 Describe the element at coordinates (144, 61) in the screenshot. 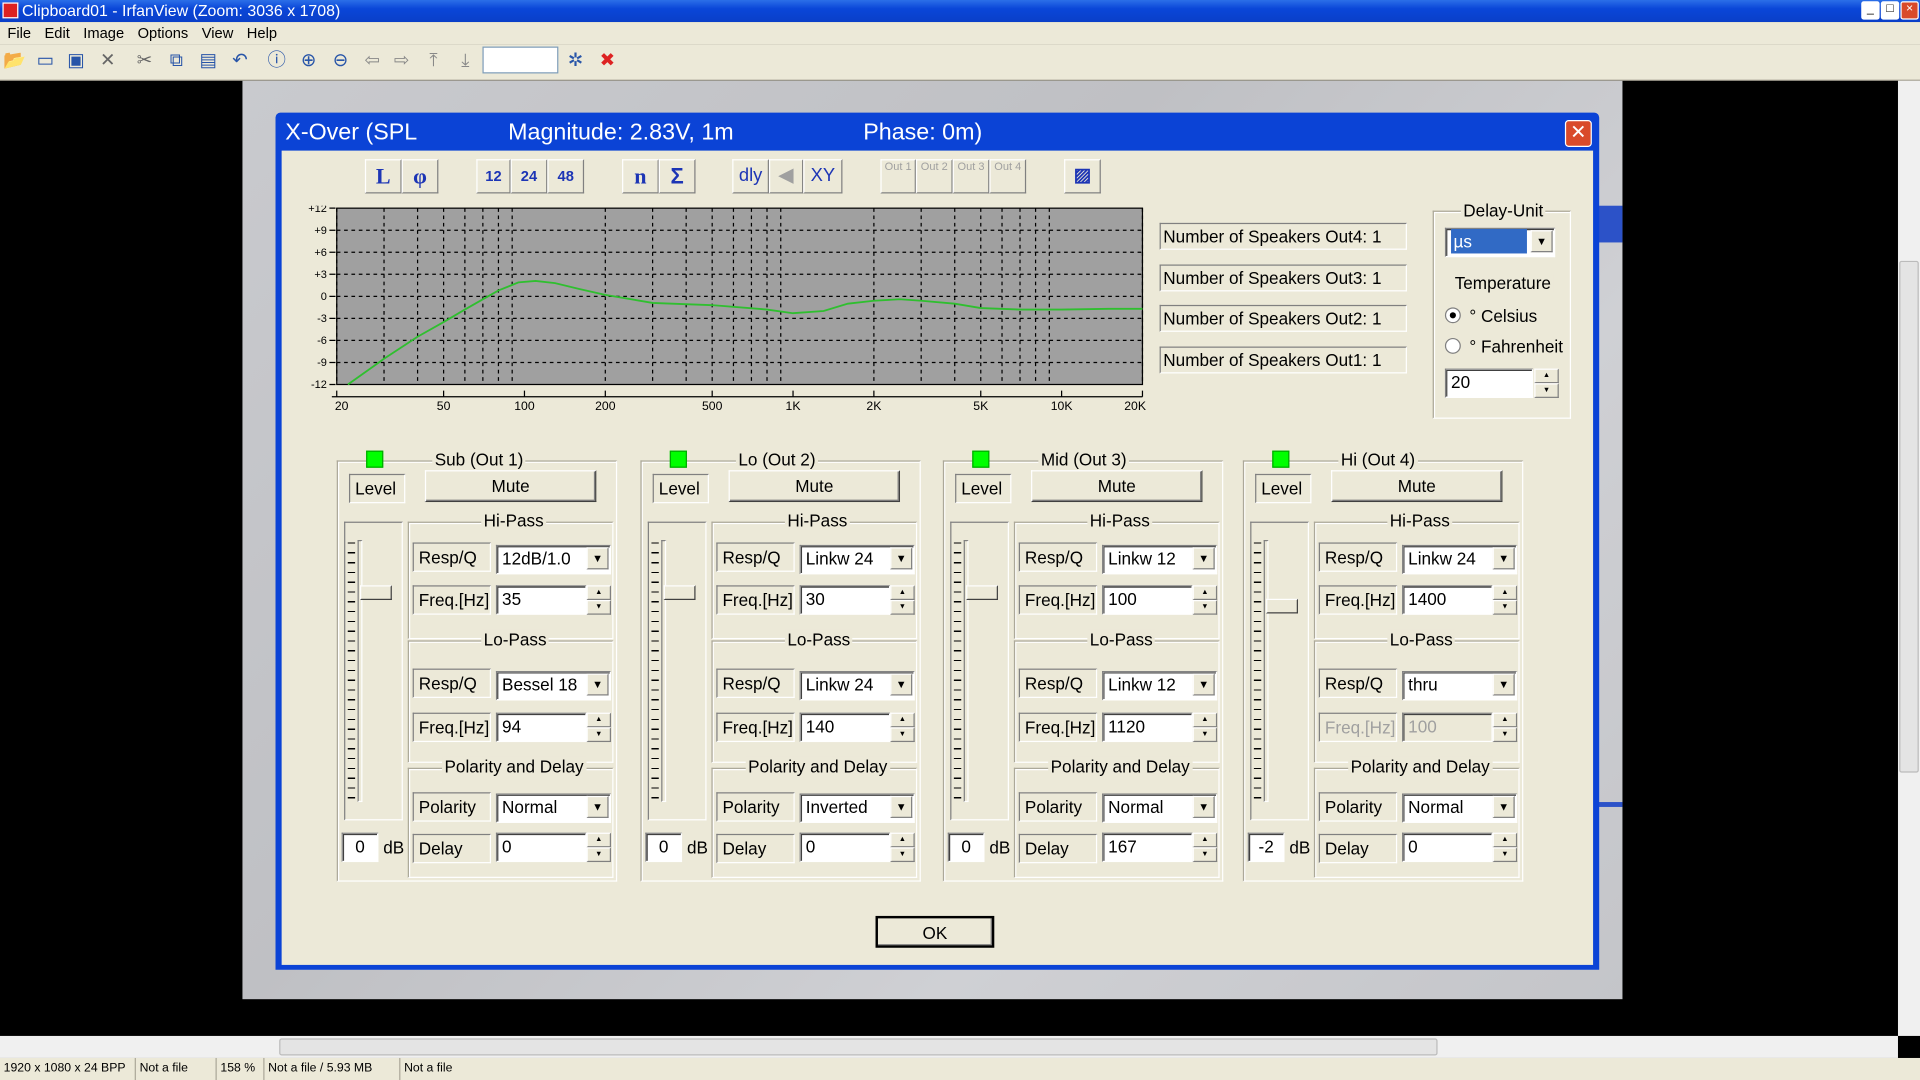

I see `cut-icon: ✂` at that location.